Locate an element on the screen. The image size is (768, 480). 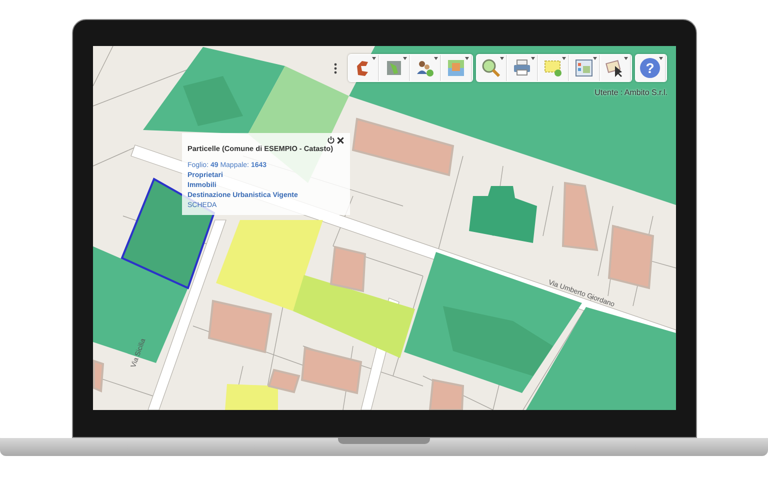
users-icon is located at coordinates (425, 68).